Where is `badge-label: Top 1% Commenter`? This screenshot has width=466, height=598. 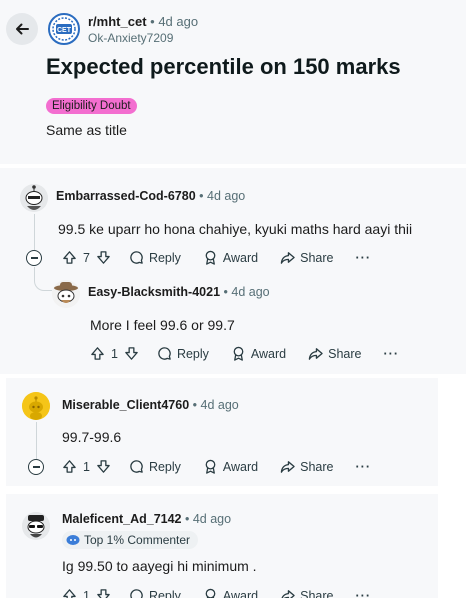
badge-label: Top 1% Commenter is located at coordinates (137, 540).